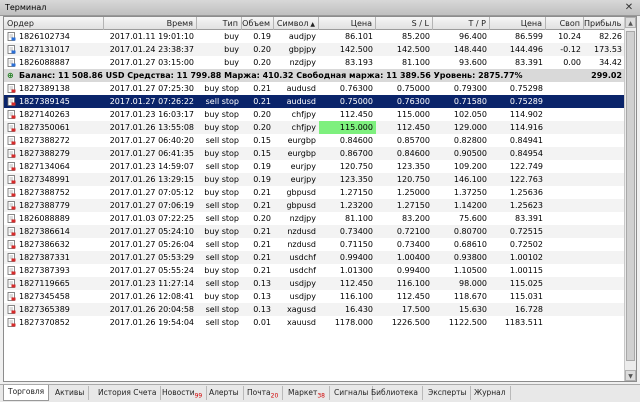  I want to click on cell-volume: 0.21, so click(262, 205).